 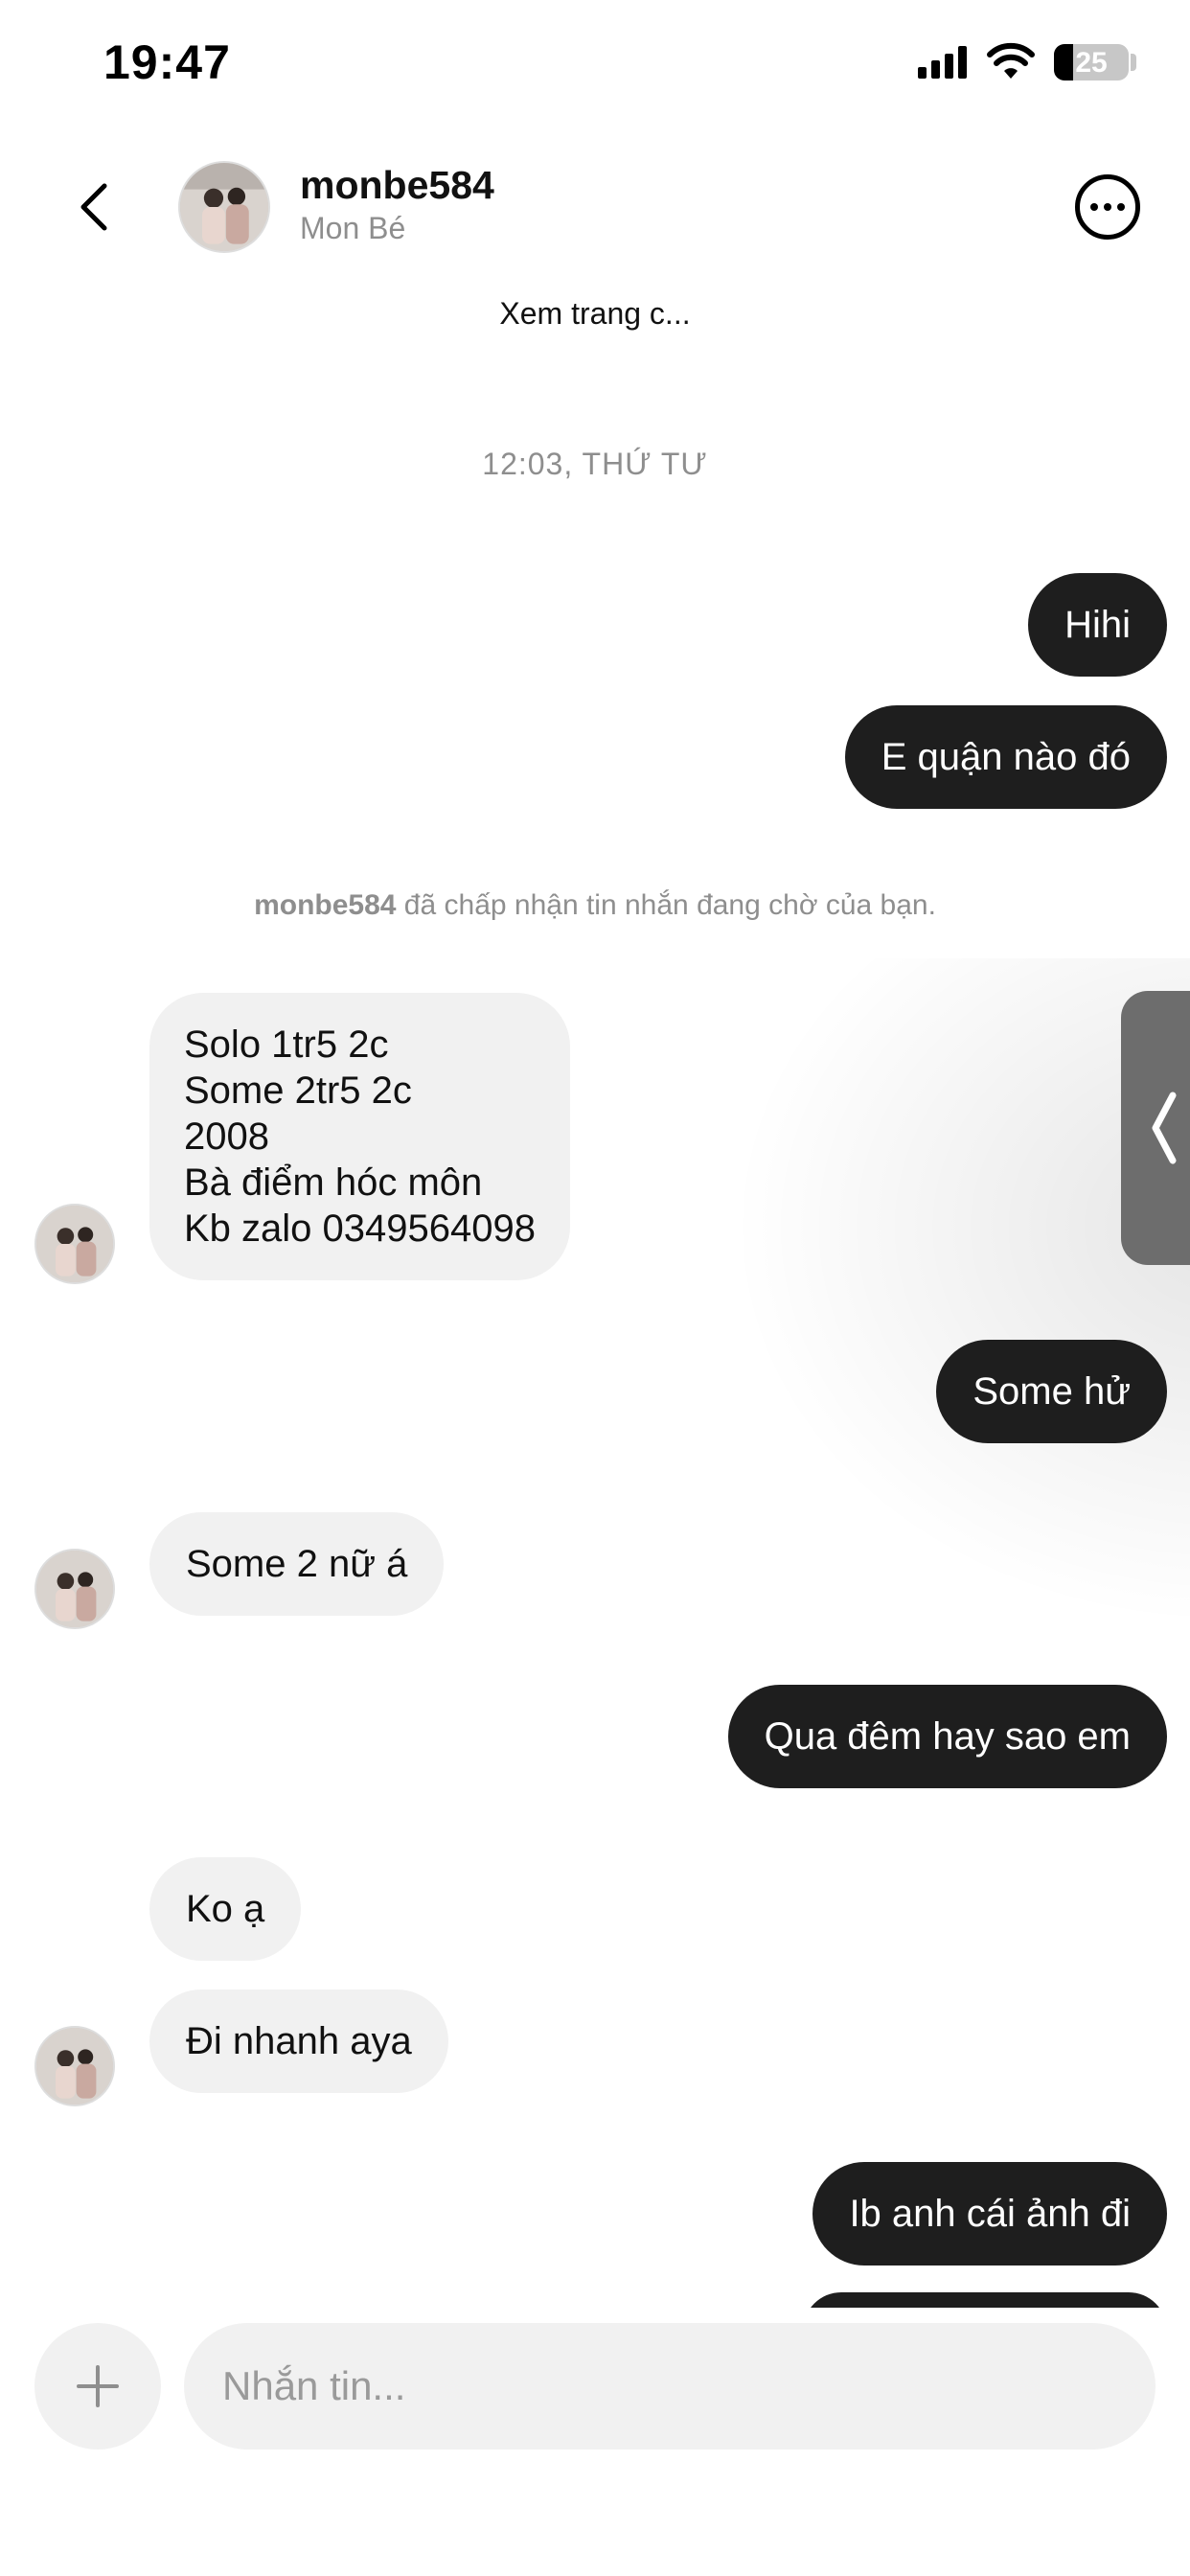 What do you see at coordinates (1011, 60) in the screenshot?
I see `wifi-icon` at bounding box center [1011, 60].